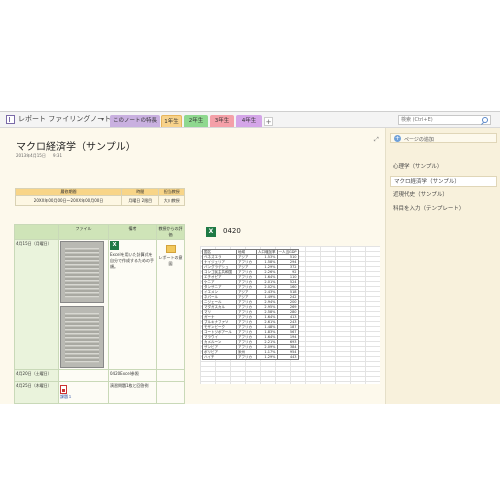 The image size is (500, 500). I want to click on expand-icon: ⤢, so click(376, 140).